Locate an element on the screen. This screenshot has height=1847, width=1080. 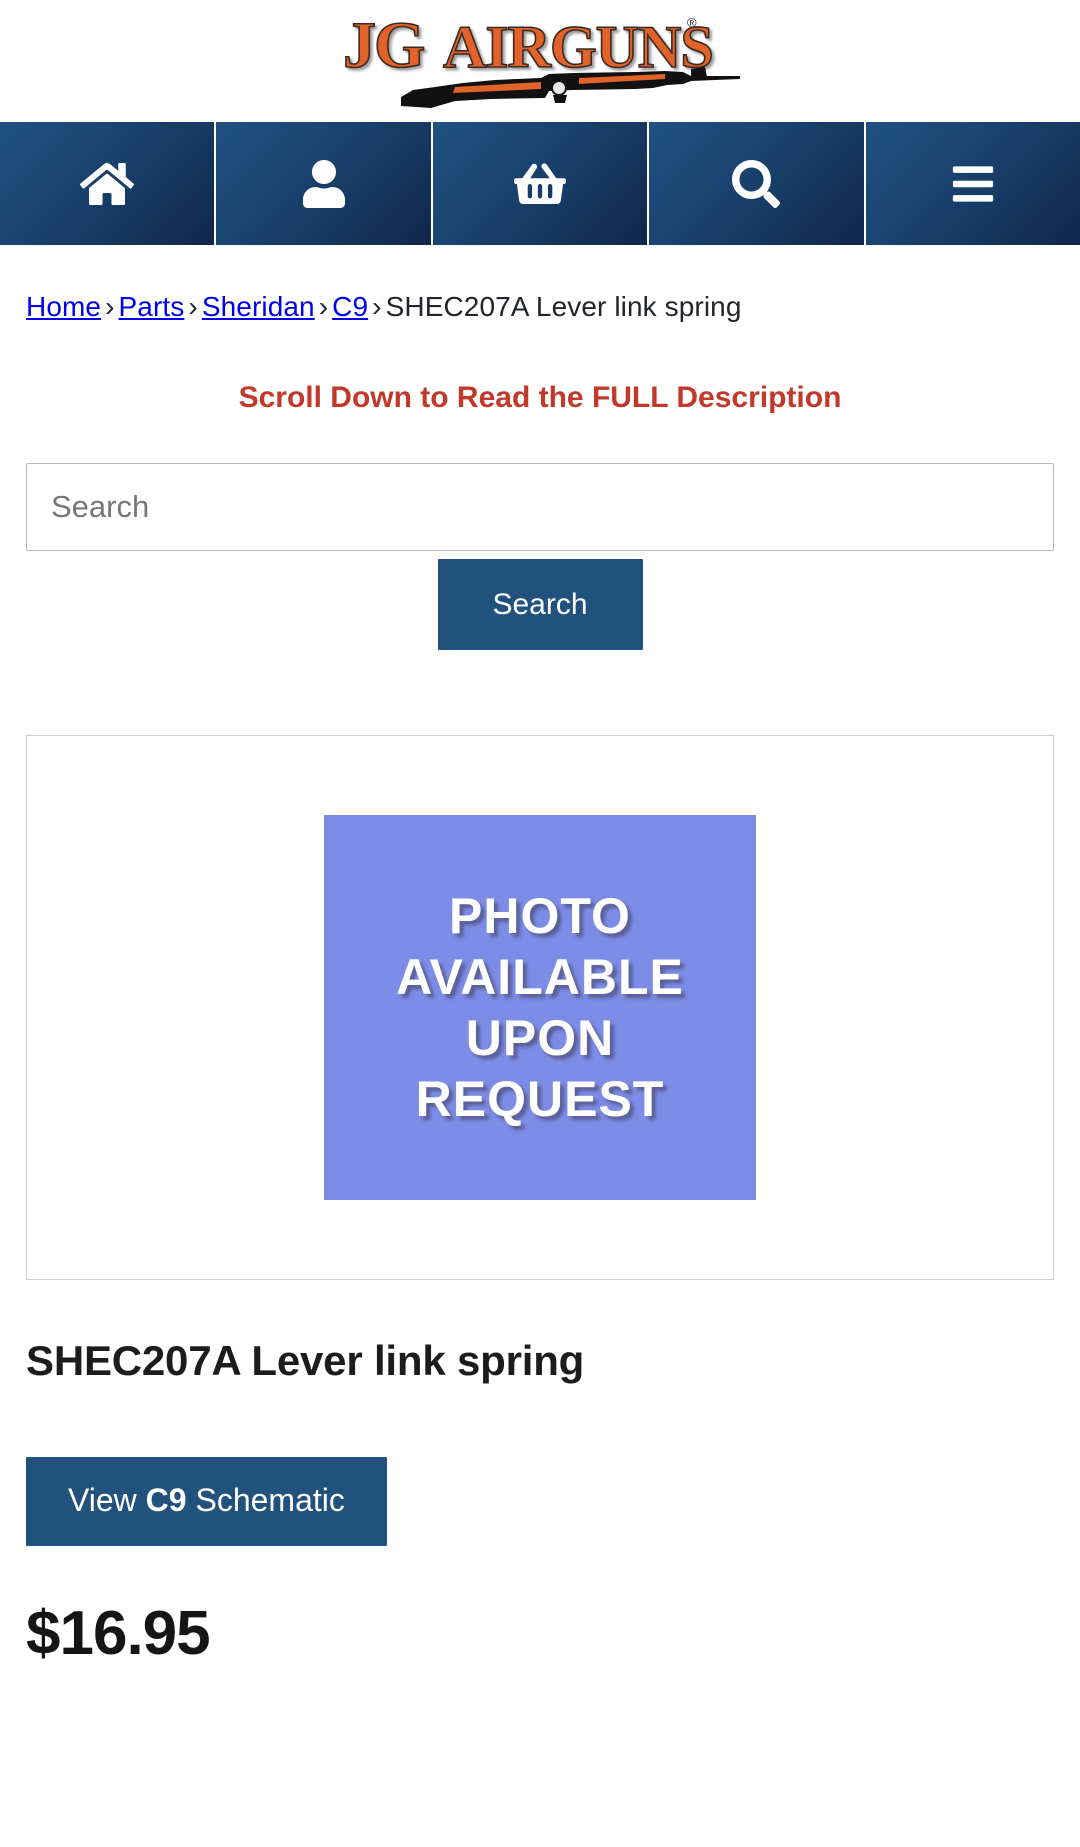
placeholder-line-2: AVAILABLE is located at coordinates (540, 976).